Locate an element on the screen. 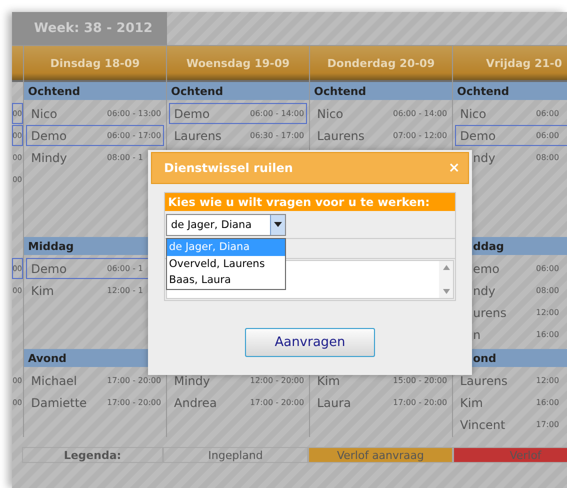 The width and height of the screenshot is (567, 488). shift-entry: Kim 16:00 is located at coordinates (511, 402).